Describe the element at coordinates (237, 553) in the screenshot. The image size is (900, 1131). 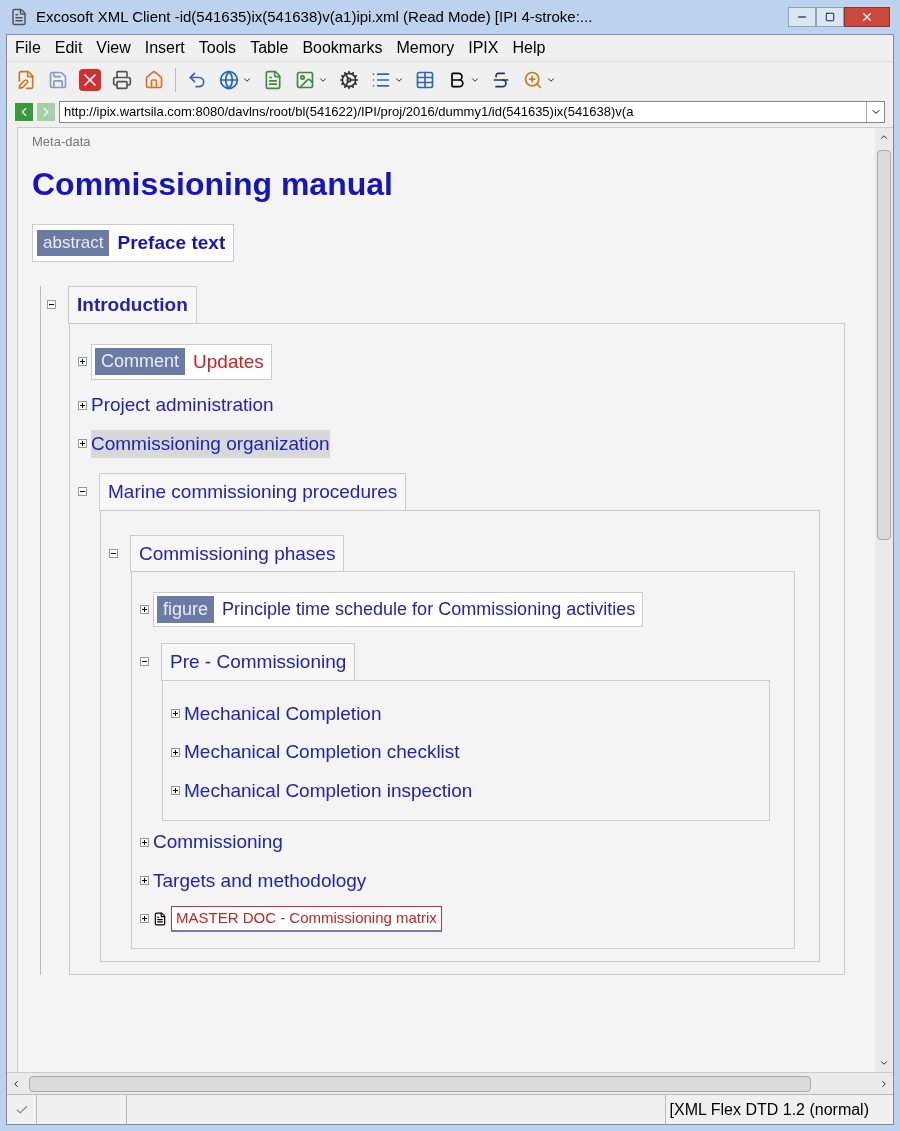
I see `section-heading: Commissioning phases` at that location.